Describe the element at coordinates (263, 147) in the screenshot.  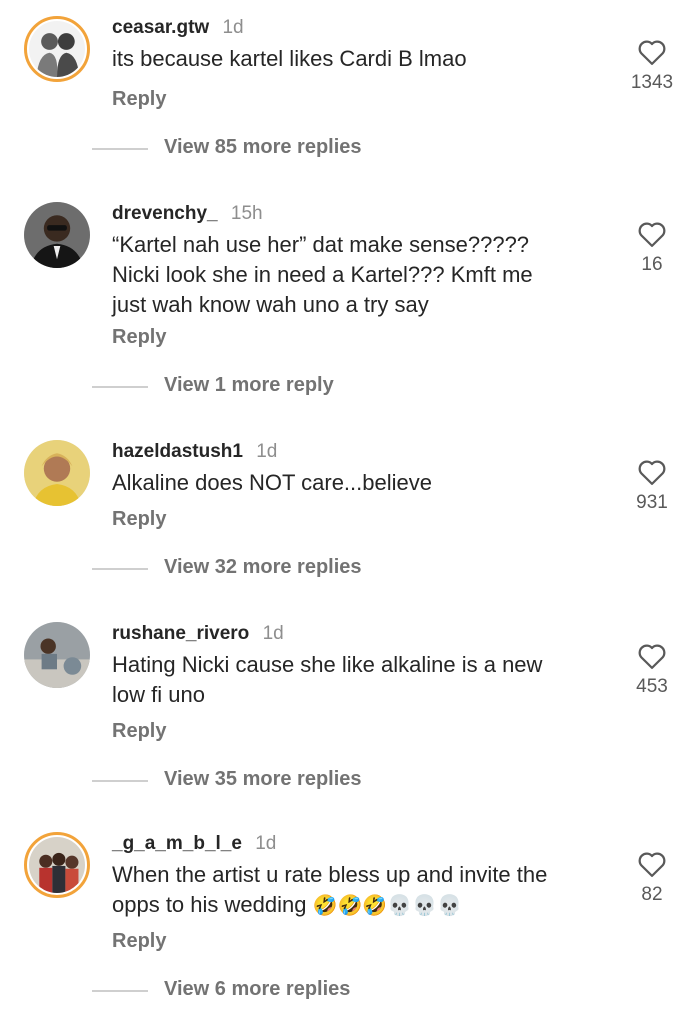
I see `view-replies-label: View 85 more replies` at that location.